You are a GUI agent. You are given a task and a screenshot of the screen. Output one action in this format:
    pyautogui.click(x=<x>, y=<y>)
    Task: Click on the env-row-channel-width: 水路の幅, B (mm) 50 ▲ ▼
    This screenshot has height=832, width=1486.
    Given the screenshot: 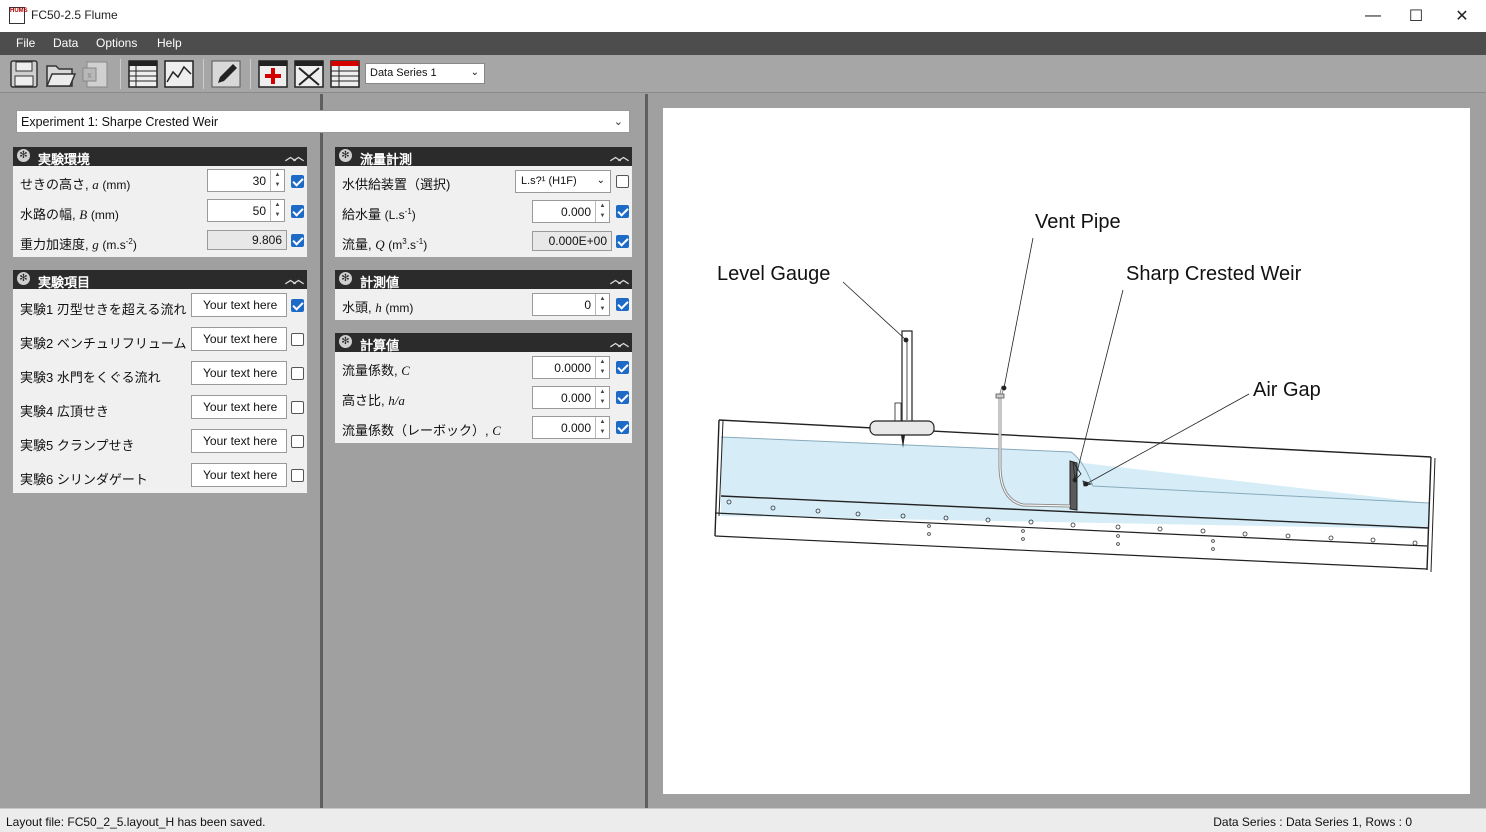 What is the action you would take?
    pyautogui.click(x=160, y=212)
    